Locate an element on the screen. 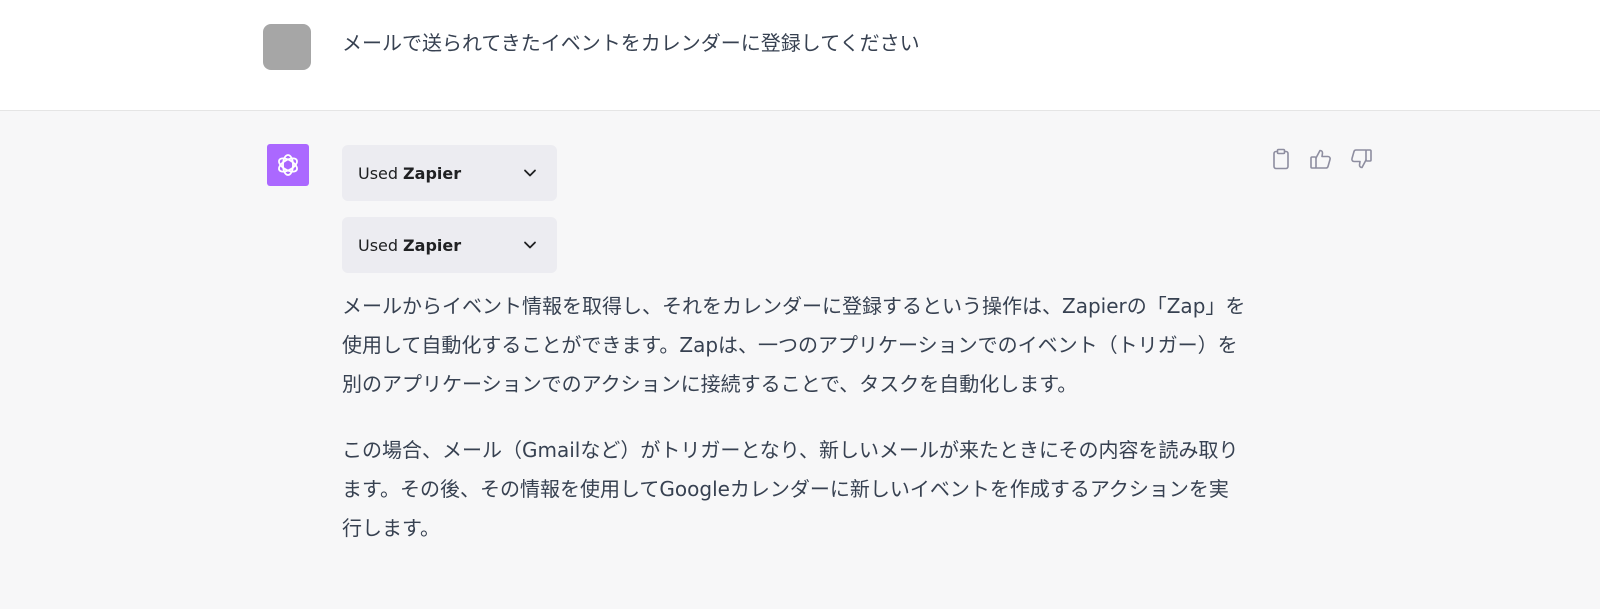  thumbs-up-icon is located at coordinates (1320, 159).